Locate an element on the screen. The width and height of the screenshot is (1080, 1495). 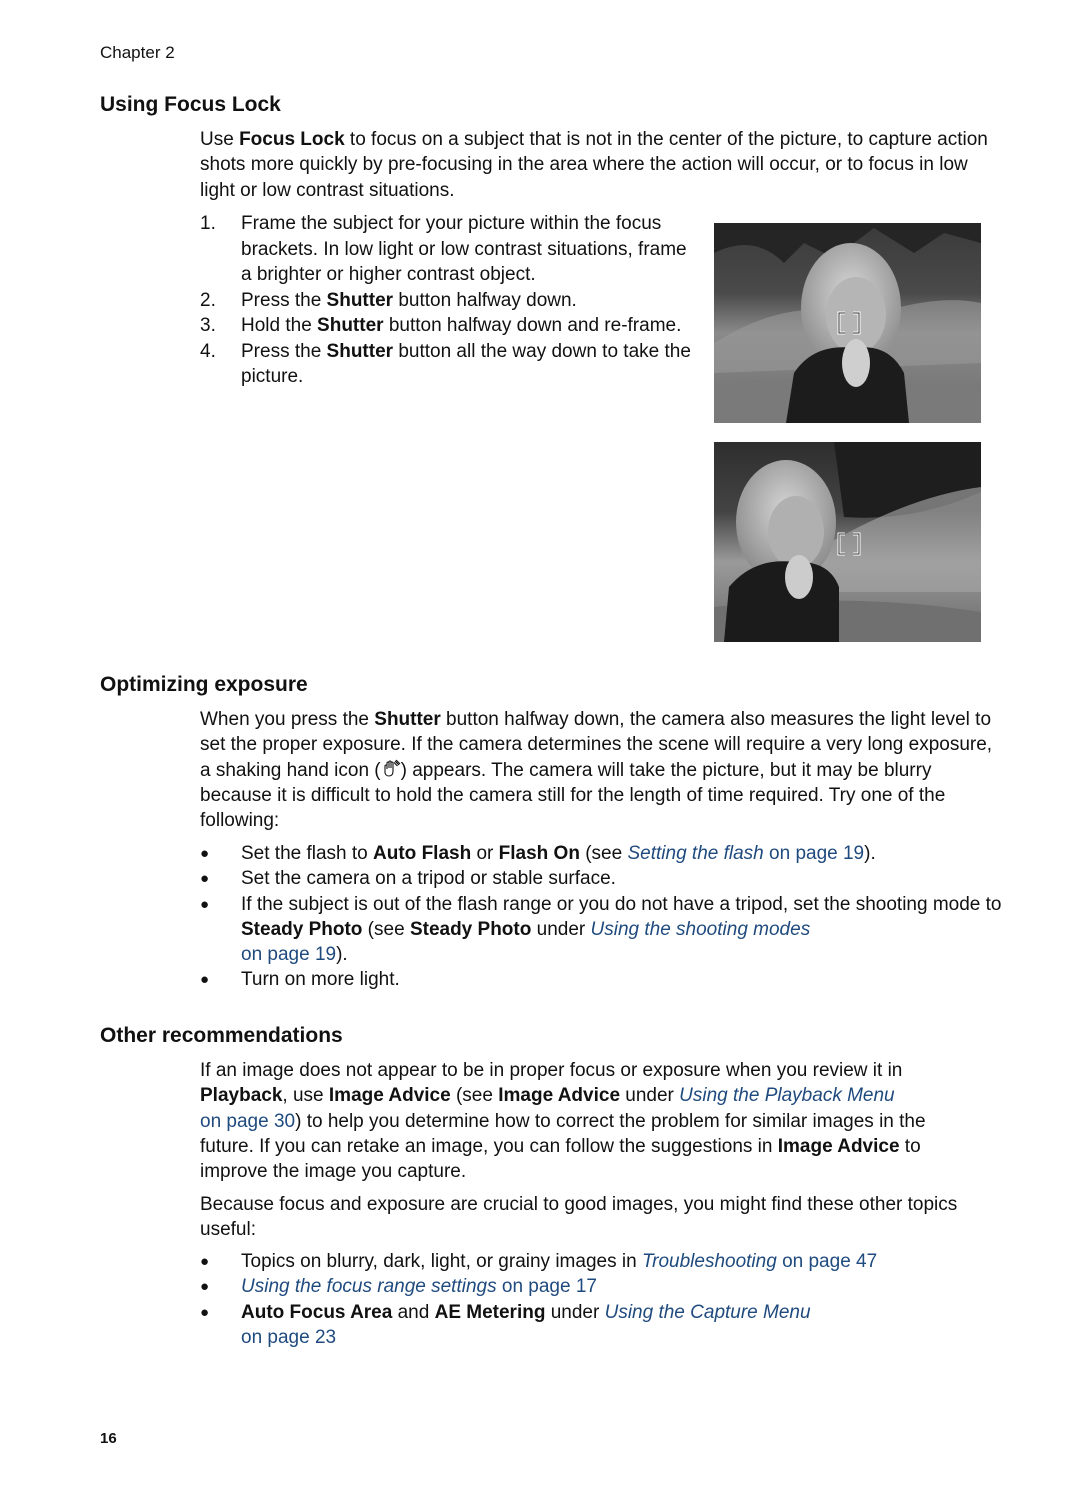
link-troubleshooting: Troubleshooting on page 47 is located at coordinates (759, 1261).